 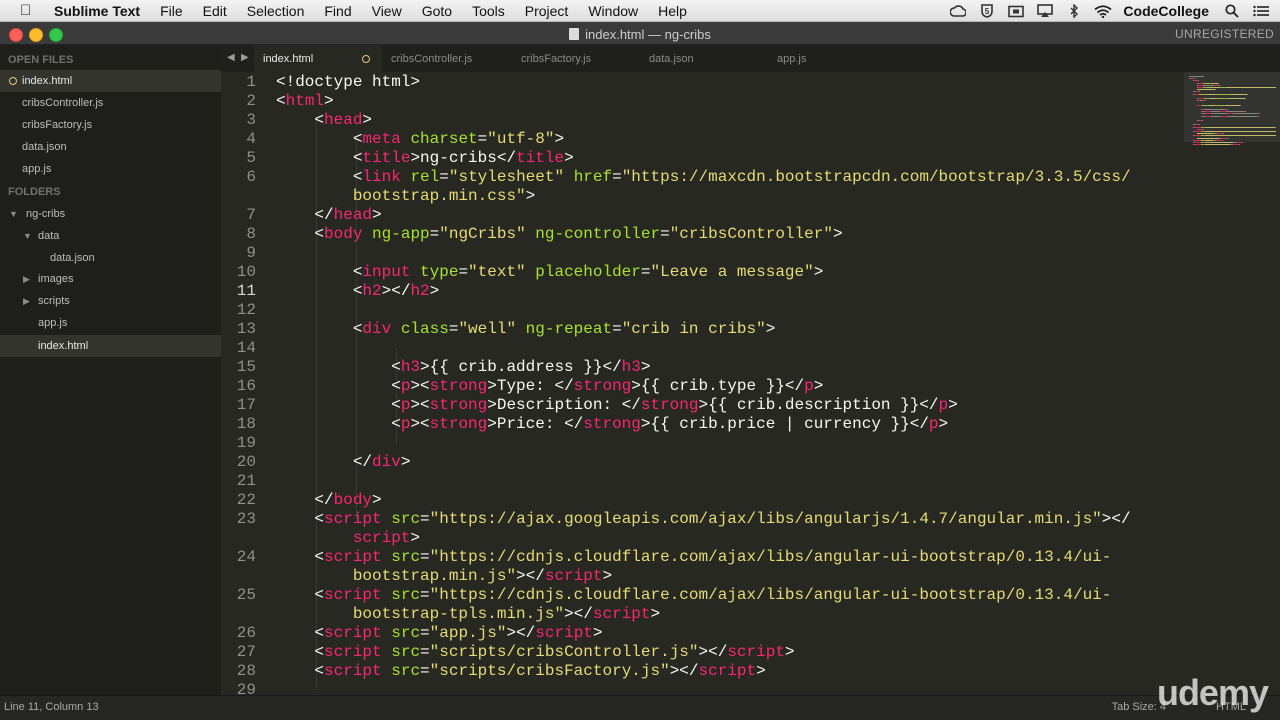 I want to click on code-line: <h2></h2>, so click(x=357, y=291).